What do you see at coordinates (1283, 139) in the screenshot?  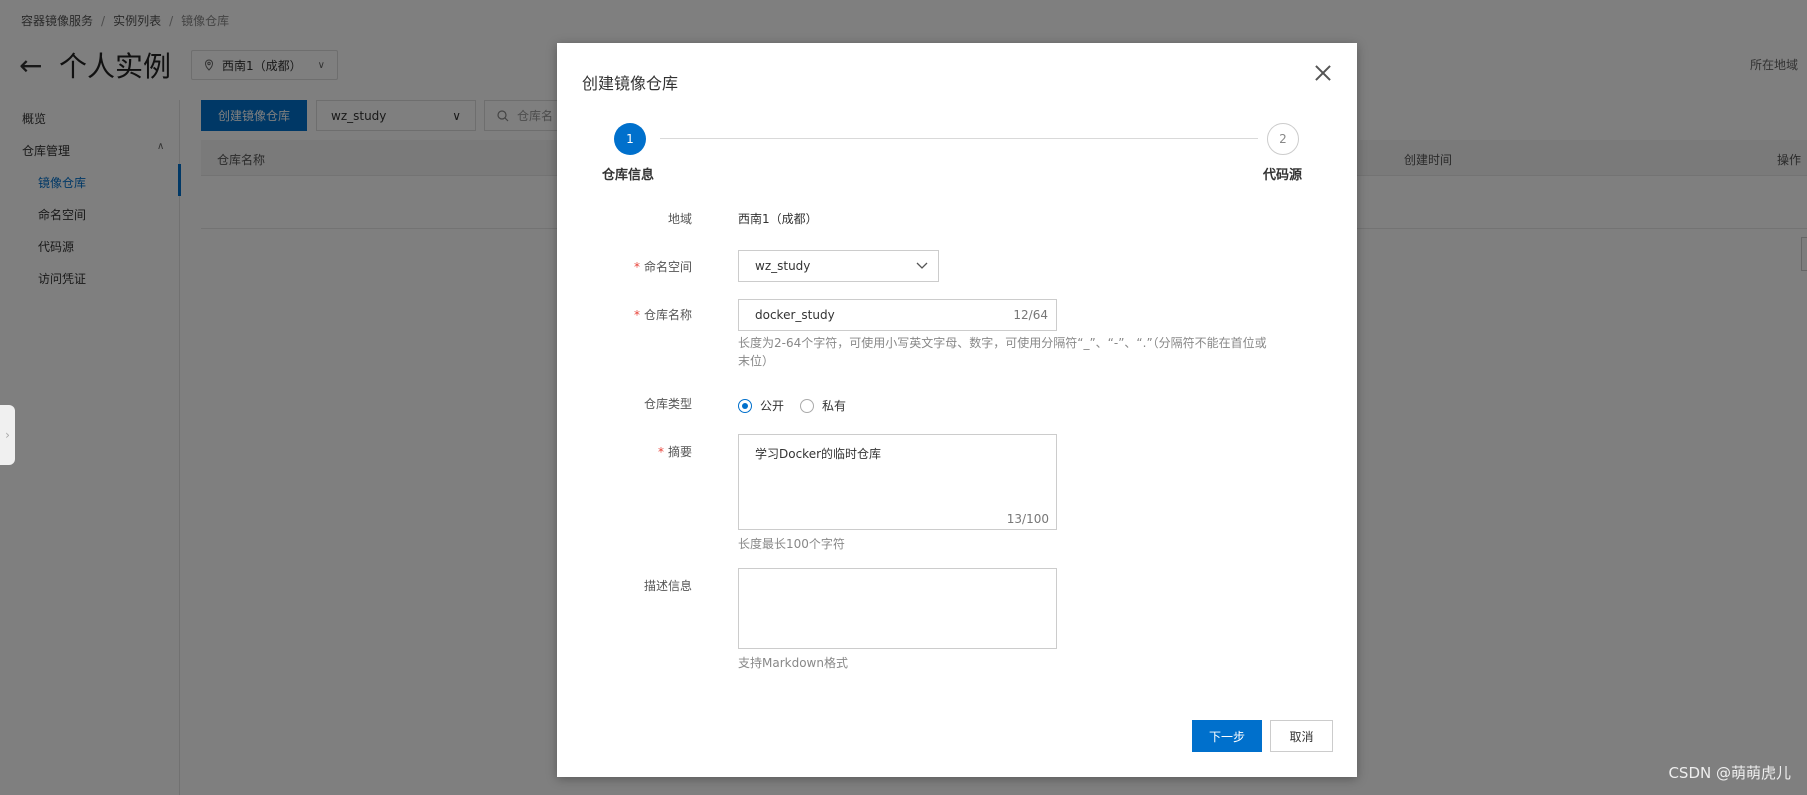 I see `step-2-indicator: 2` at bounding box center [1283, 139].